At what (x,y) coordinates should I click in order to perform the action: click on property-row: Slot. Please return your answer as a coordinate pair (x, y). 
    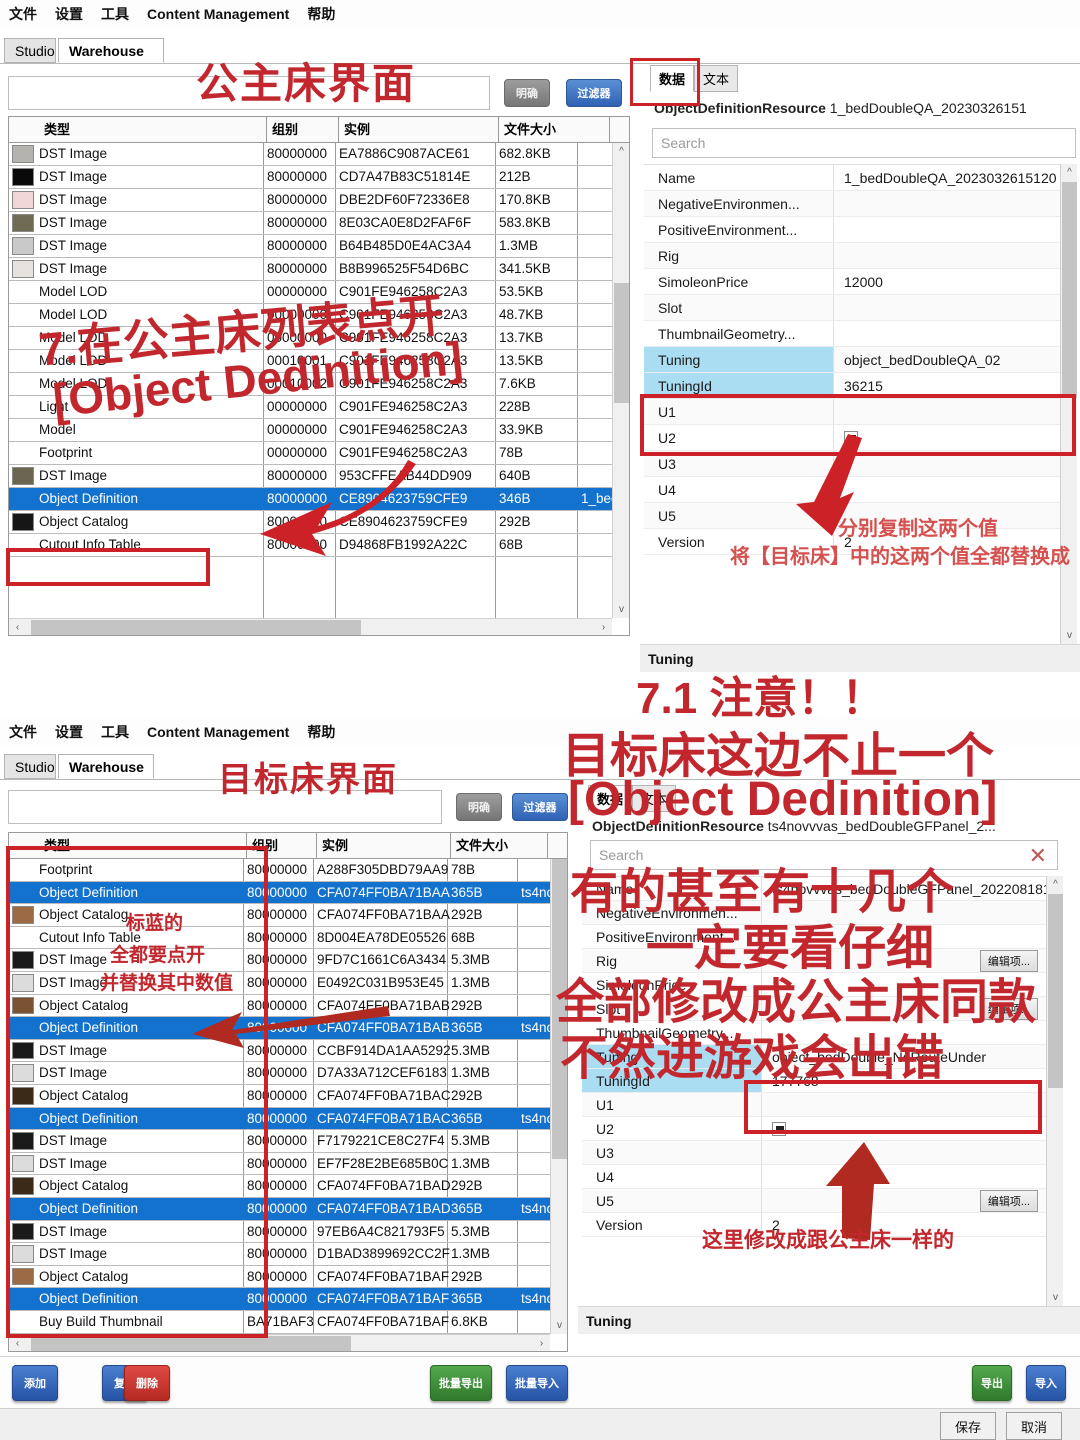
    Looking at the image, I should click on (852, 308).